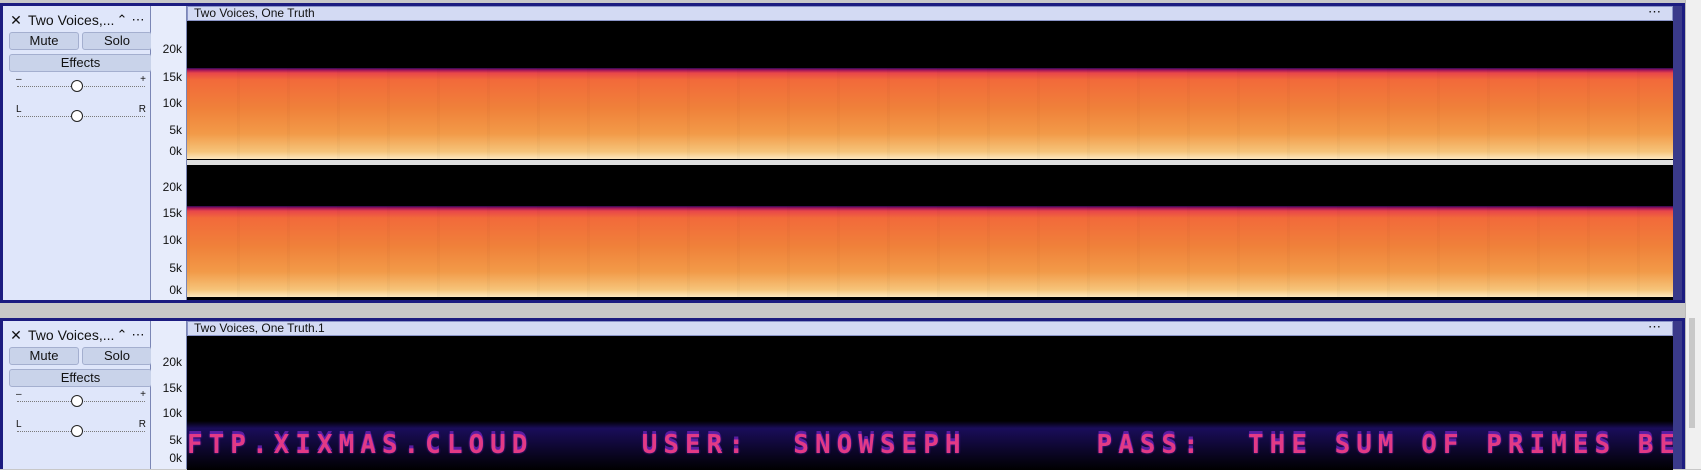 This screenshot has width=1701, height=470. Describe the element at coordinates (254, 13) in the screenshot. I see `clip-title: Two Voices, One Truth` at that location.